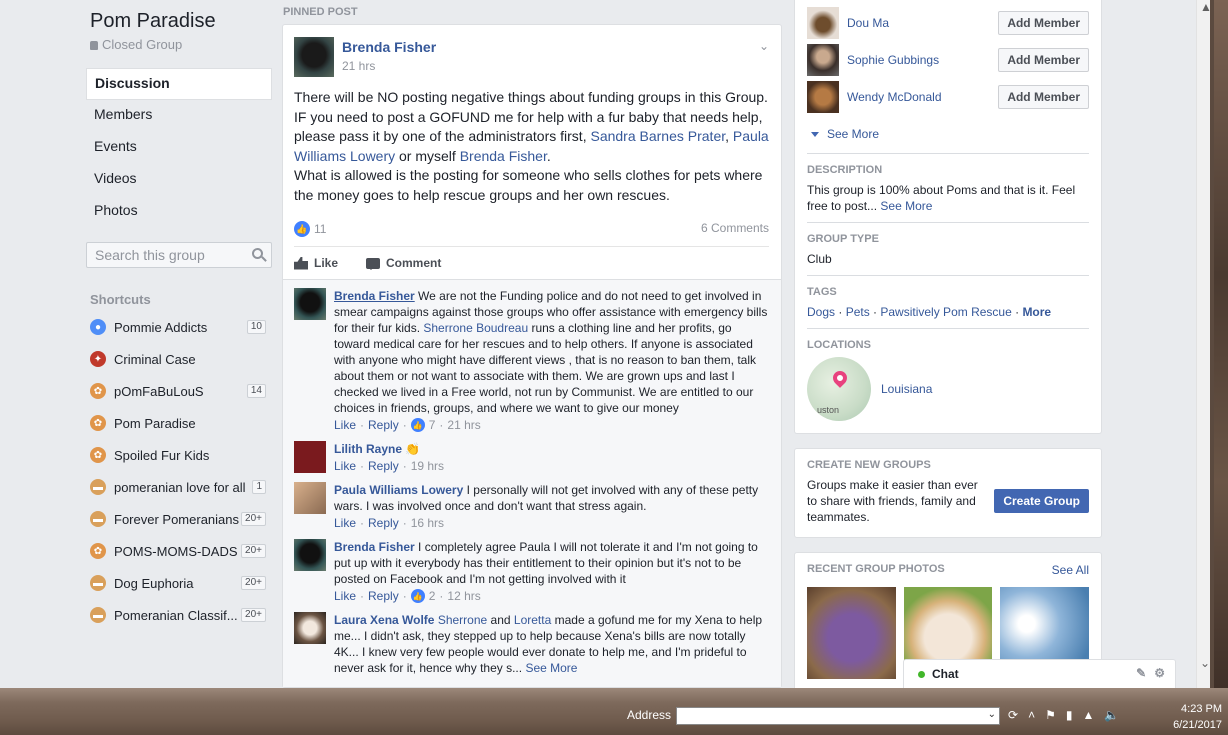  Describe the element at coordinates (906, 389) in the screenshot. I see `location-link: Louisiana` at that location.